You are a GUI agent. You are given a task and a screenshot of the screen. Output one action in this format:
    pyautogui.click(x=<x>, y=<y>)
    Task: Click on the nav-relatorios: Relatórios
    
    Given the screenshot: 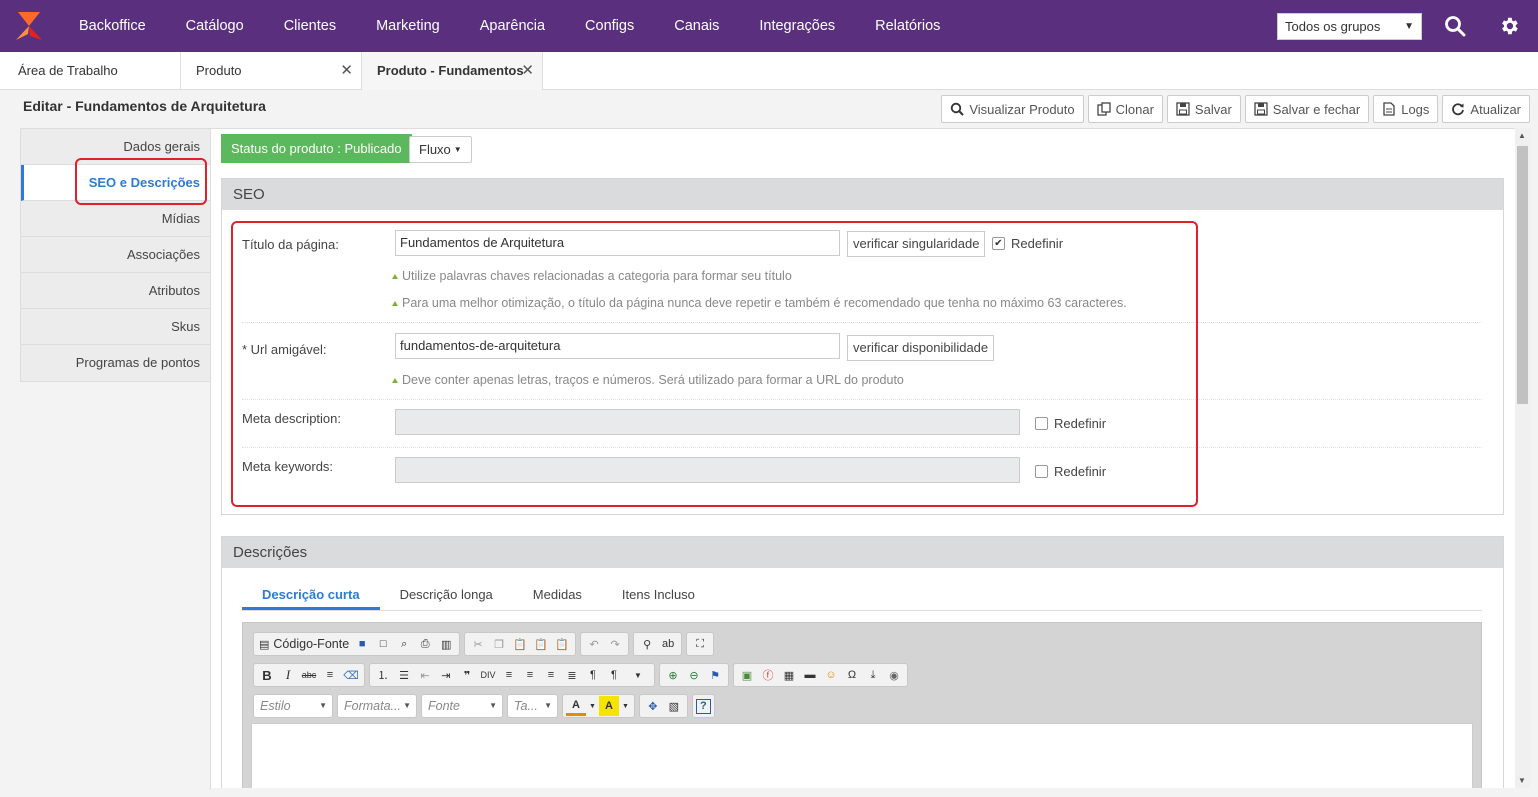 What is the action you would take?
    pyautogui.click(x=907, y=26)
    